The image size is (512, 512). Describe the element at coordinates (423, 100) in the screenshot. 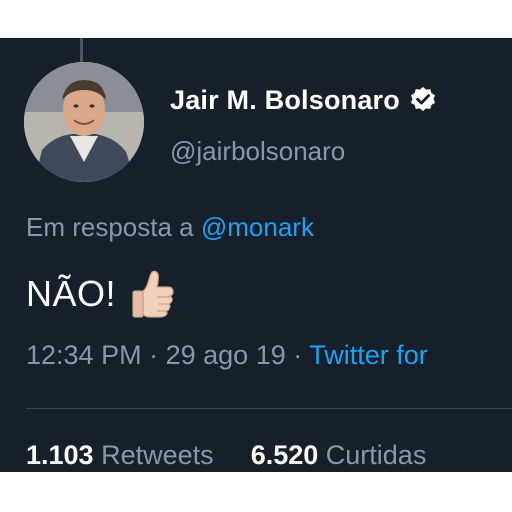

I see `verified-badge-icon` at that location.